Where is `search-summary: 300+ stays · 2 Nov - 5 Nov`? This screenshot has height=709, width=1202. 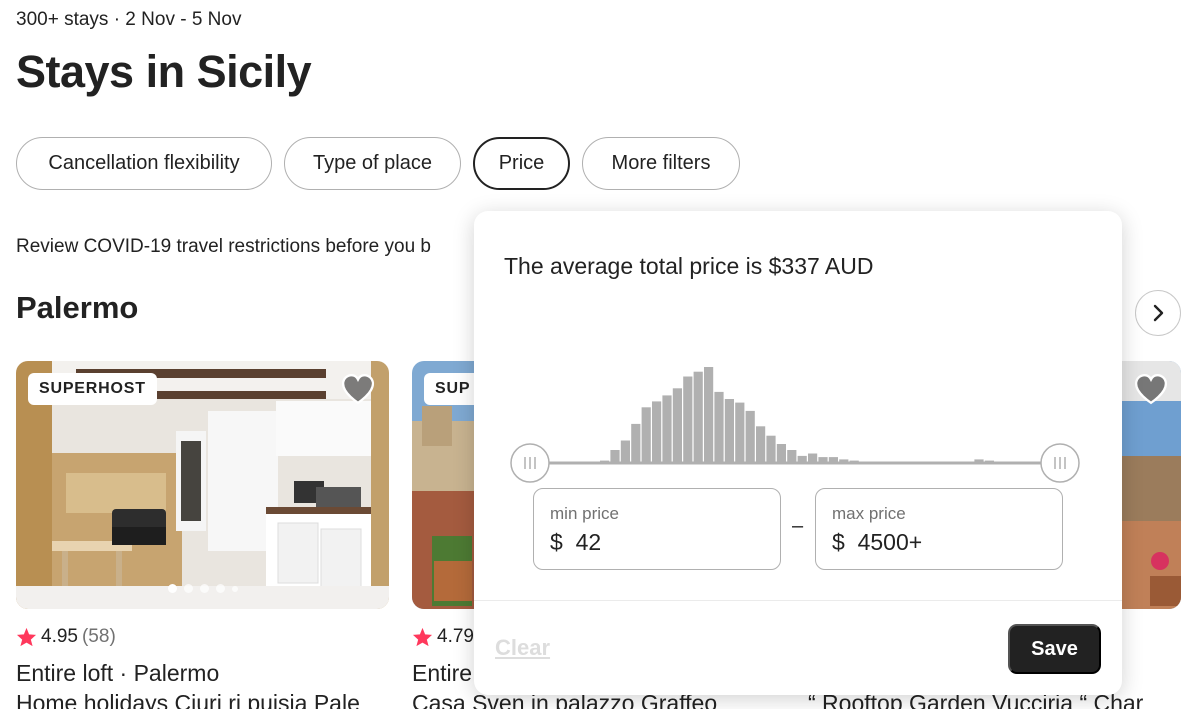
search-summary: 300+ stays · 2 Nov - 5 Nov is located at coordinates (129, 19).